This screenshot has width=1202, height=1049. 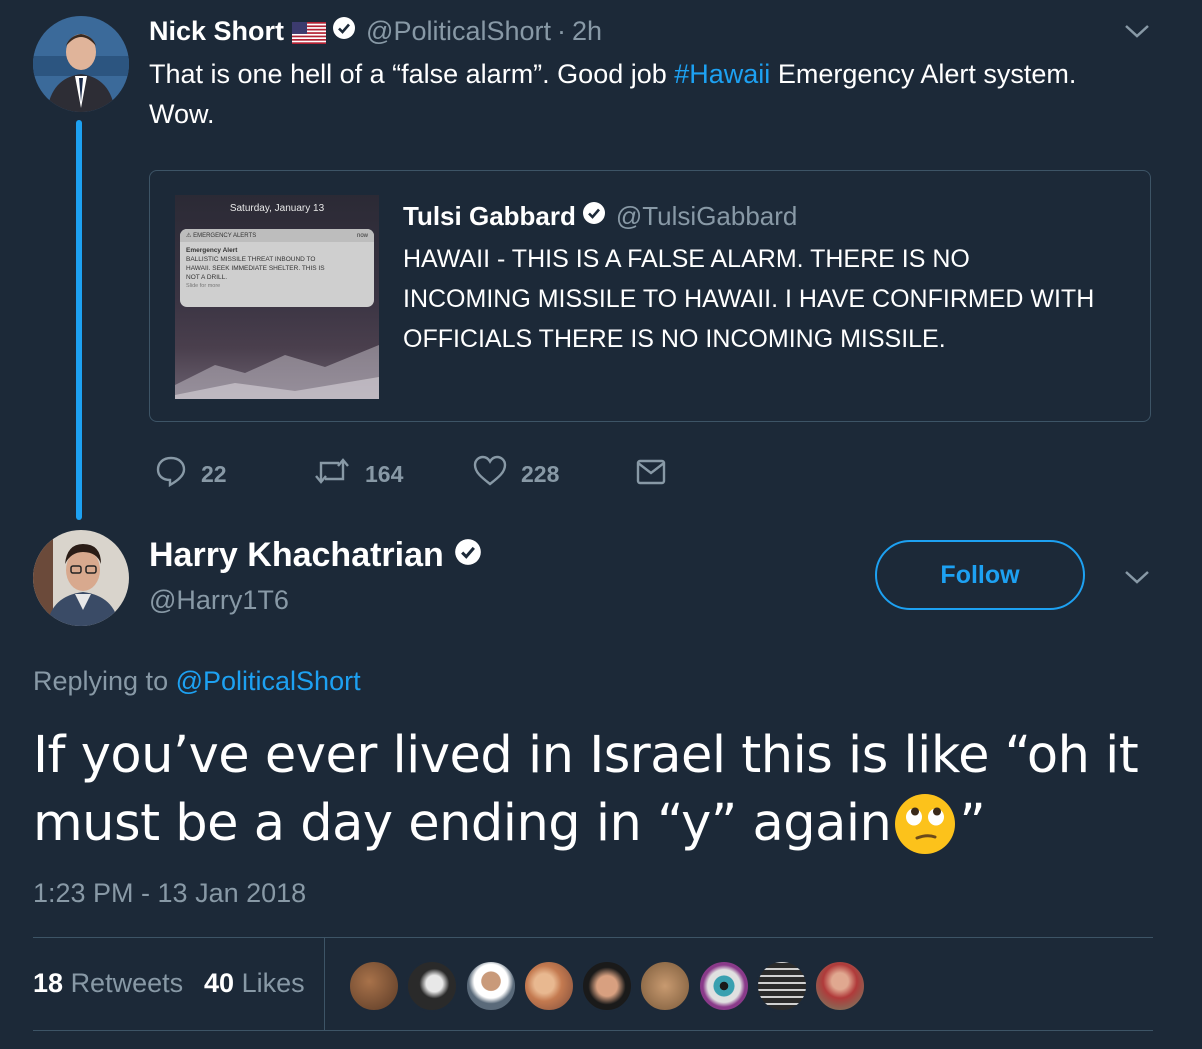 I want to click on replying-to: Replying to @PoliticalShort, so click(x=197, y=681).